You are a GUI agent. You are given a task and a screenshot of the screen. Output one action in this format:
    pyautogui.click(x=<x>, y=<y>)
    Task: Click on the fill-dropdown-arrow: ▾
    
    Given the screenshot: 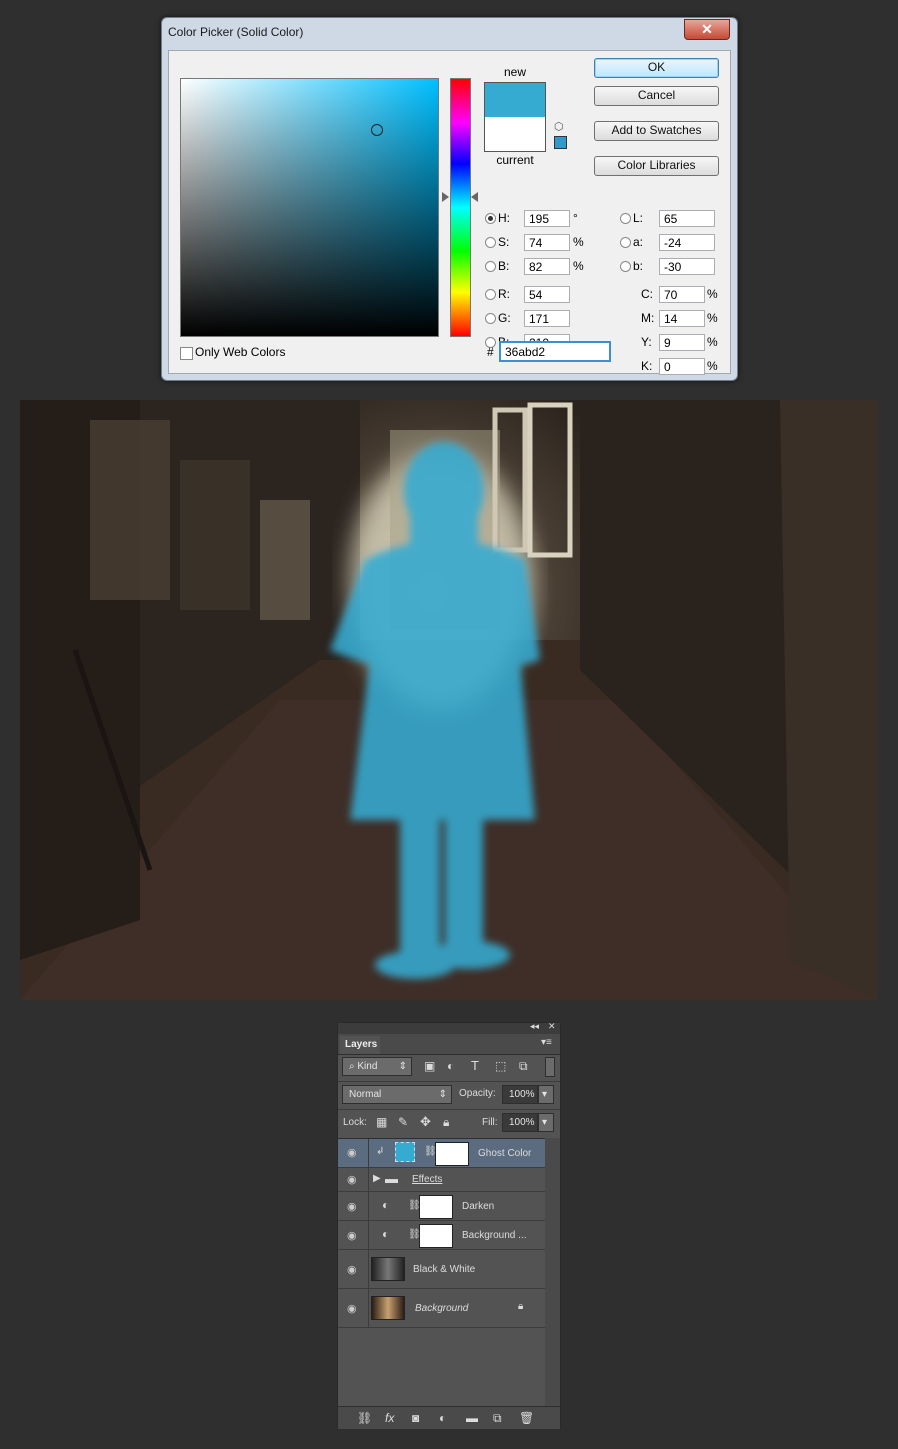 What is the action you would take?
    pyautogui.click(x=546, y=1122)
    